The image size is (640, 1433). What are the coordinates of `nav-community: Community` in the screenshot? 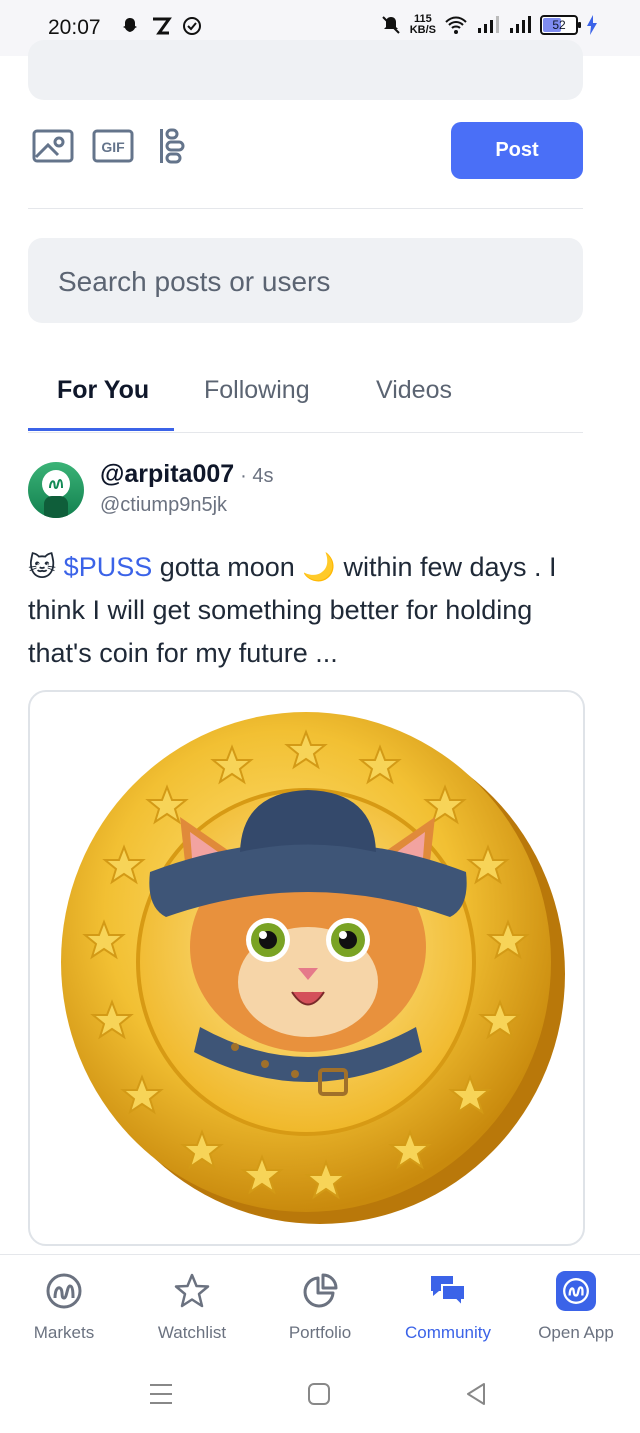 It's located at (448, 1305).